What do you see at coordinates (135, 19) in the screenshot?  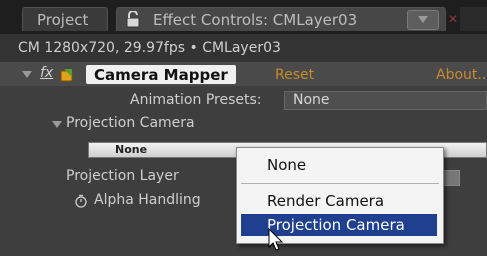 I see `lock-icon` at bounding box center [135, 19].